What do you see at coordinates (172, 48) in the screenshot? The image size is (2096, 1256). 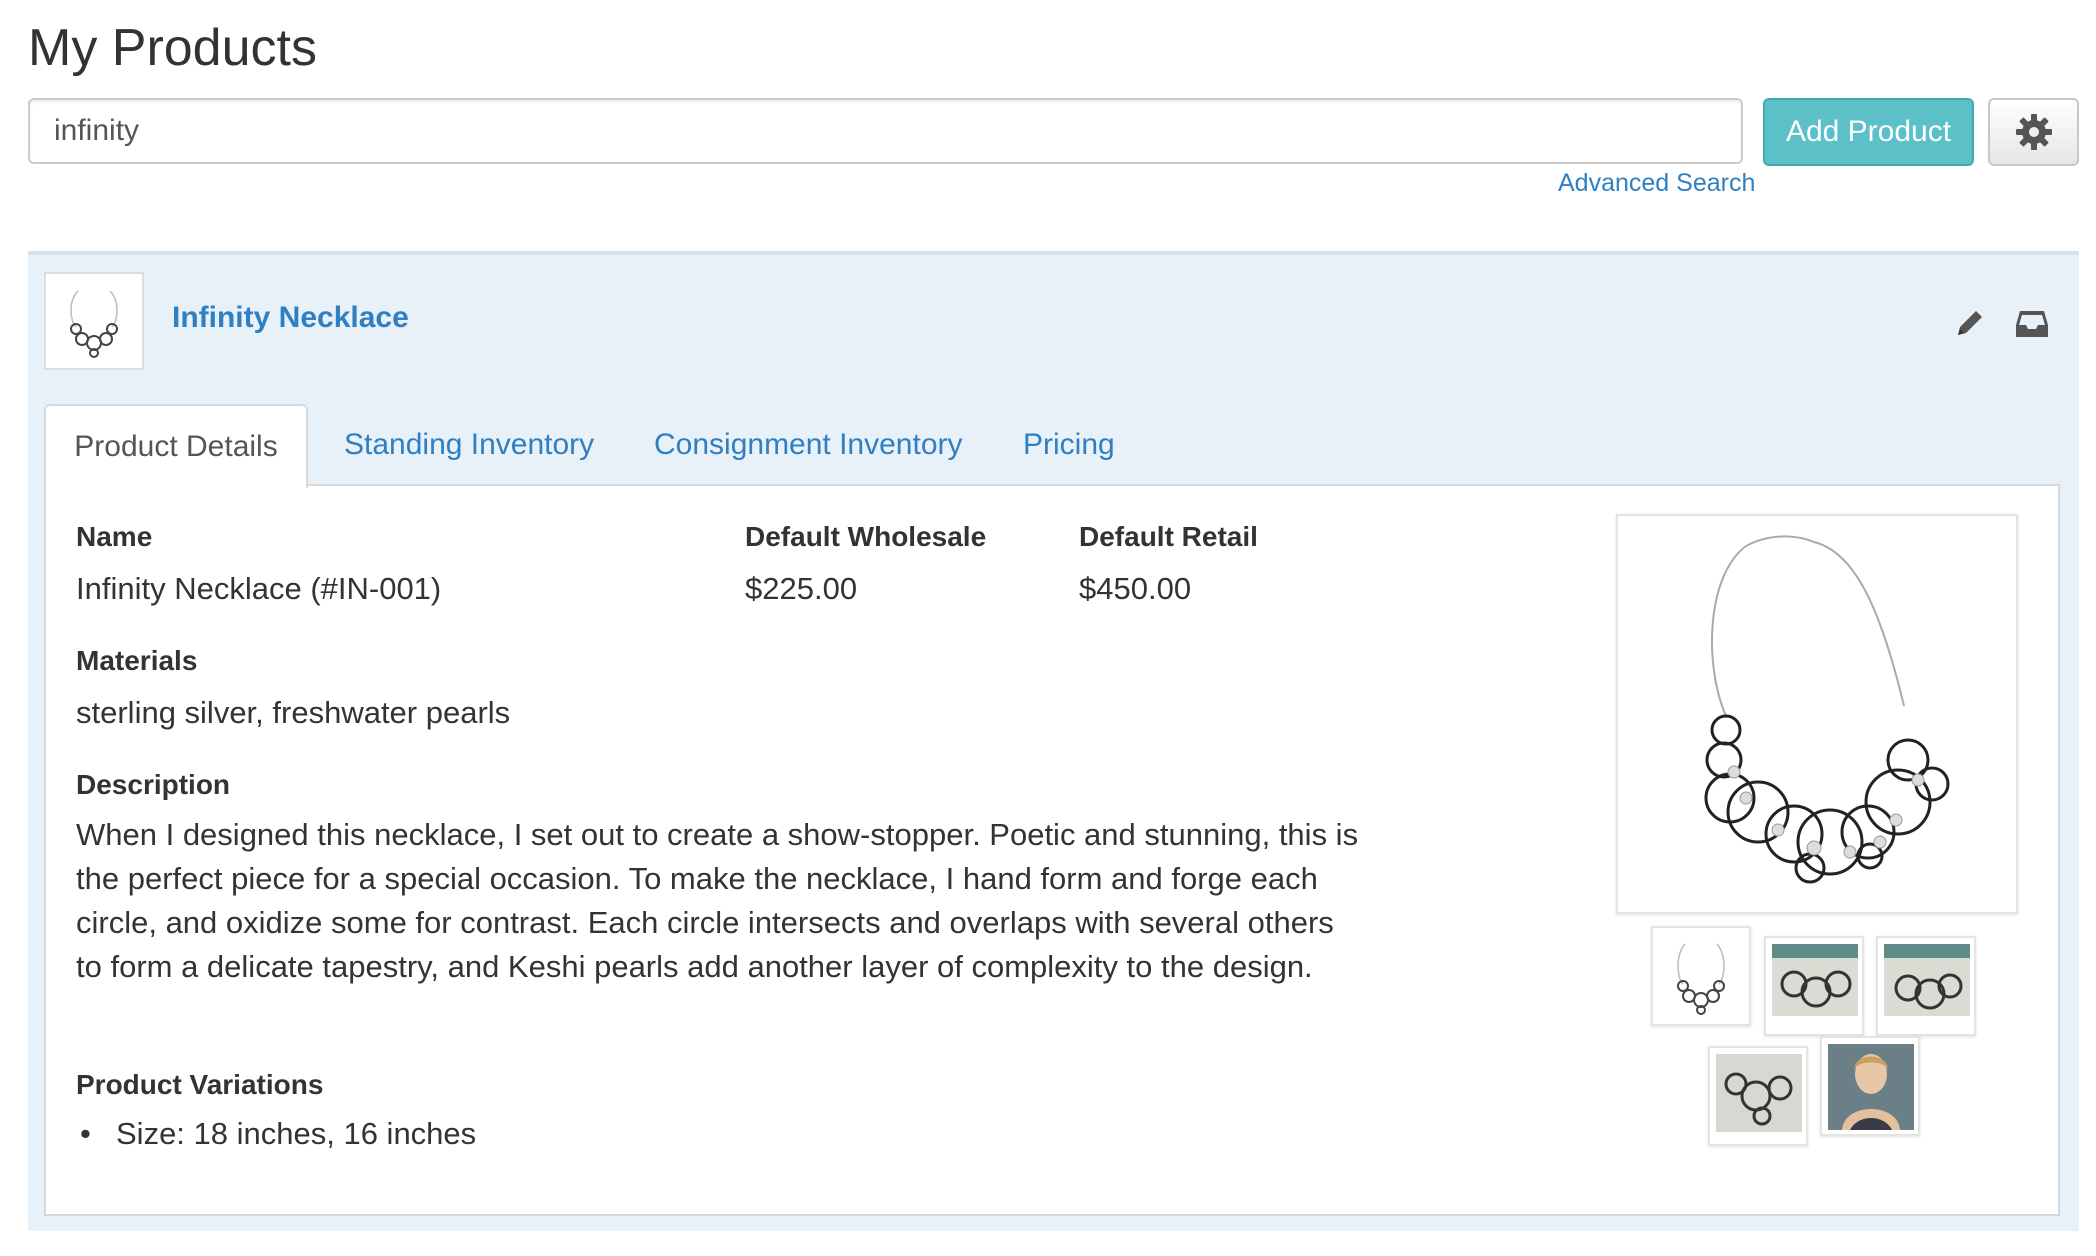 I see `page-title: My Products` at bounding box center [172, 48].